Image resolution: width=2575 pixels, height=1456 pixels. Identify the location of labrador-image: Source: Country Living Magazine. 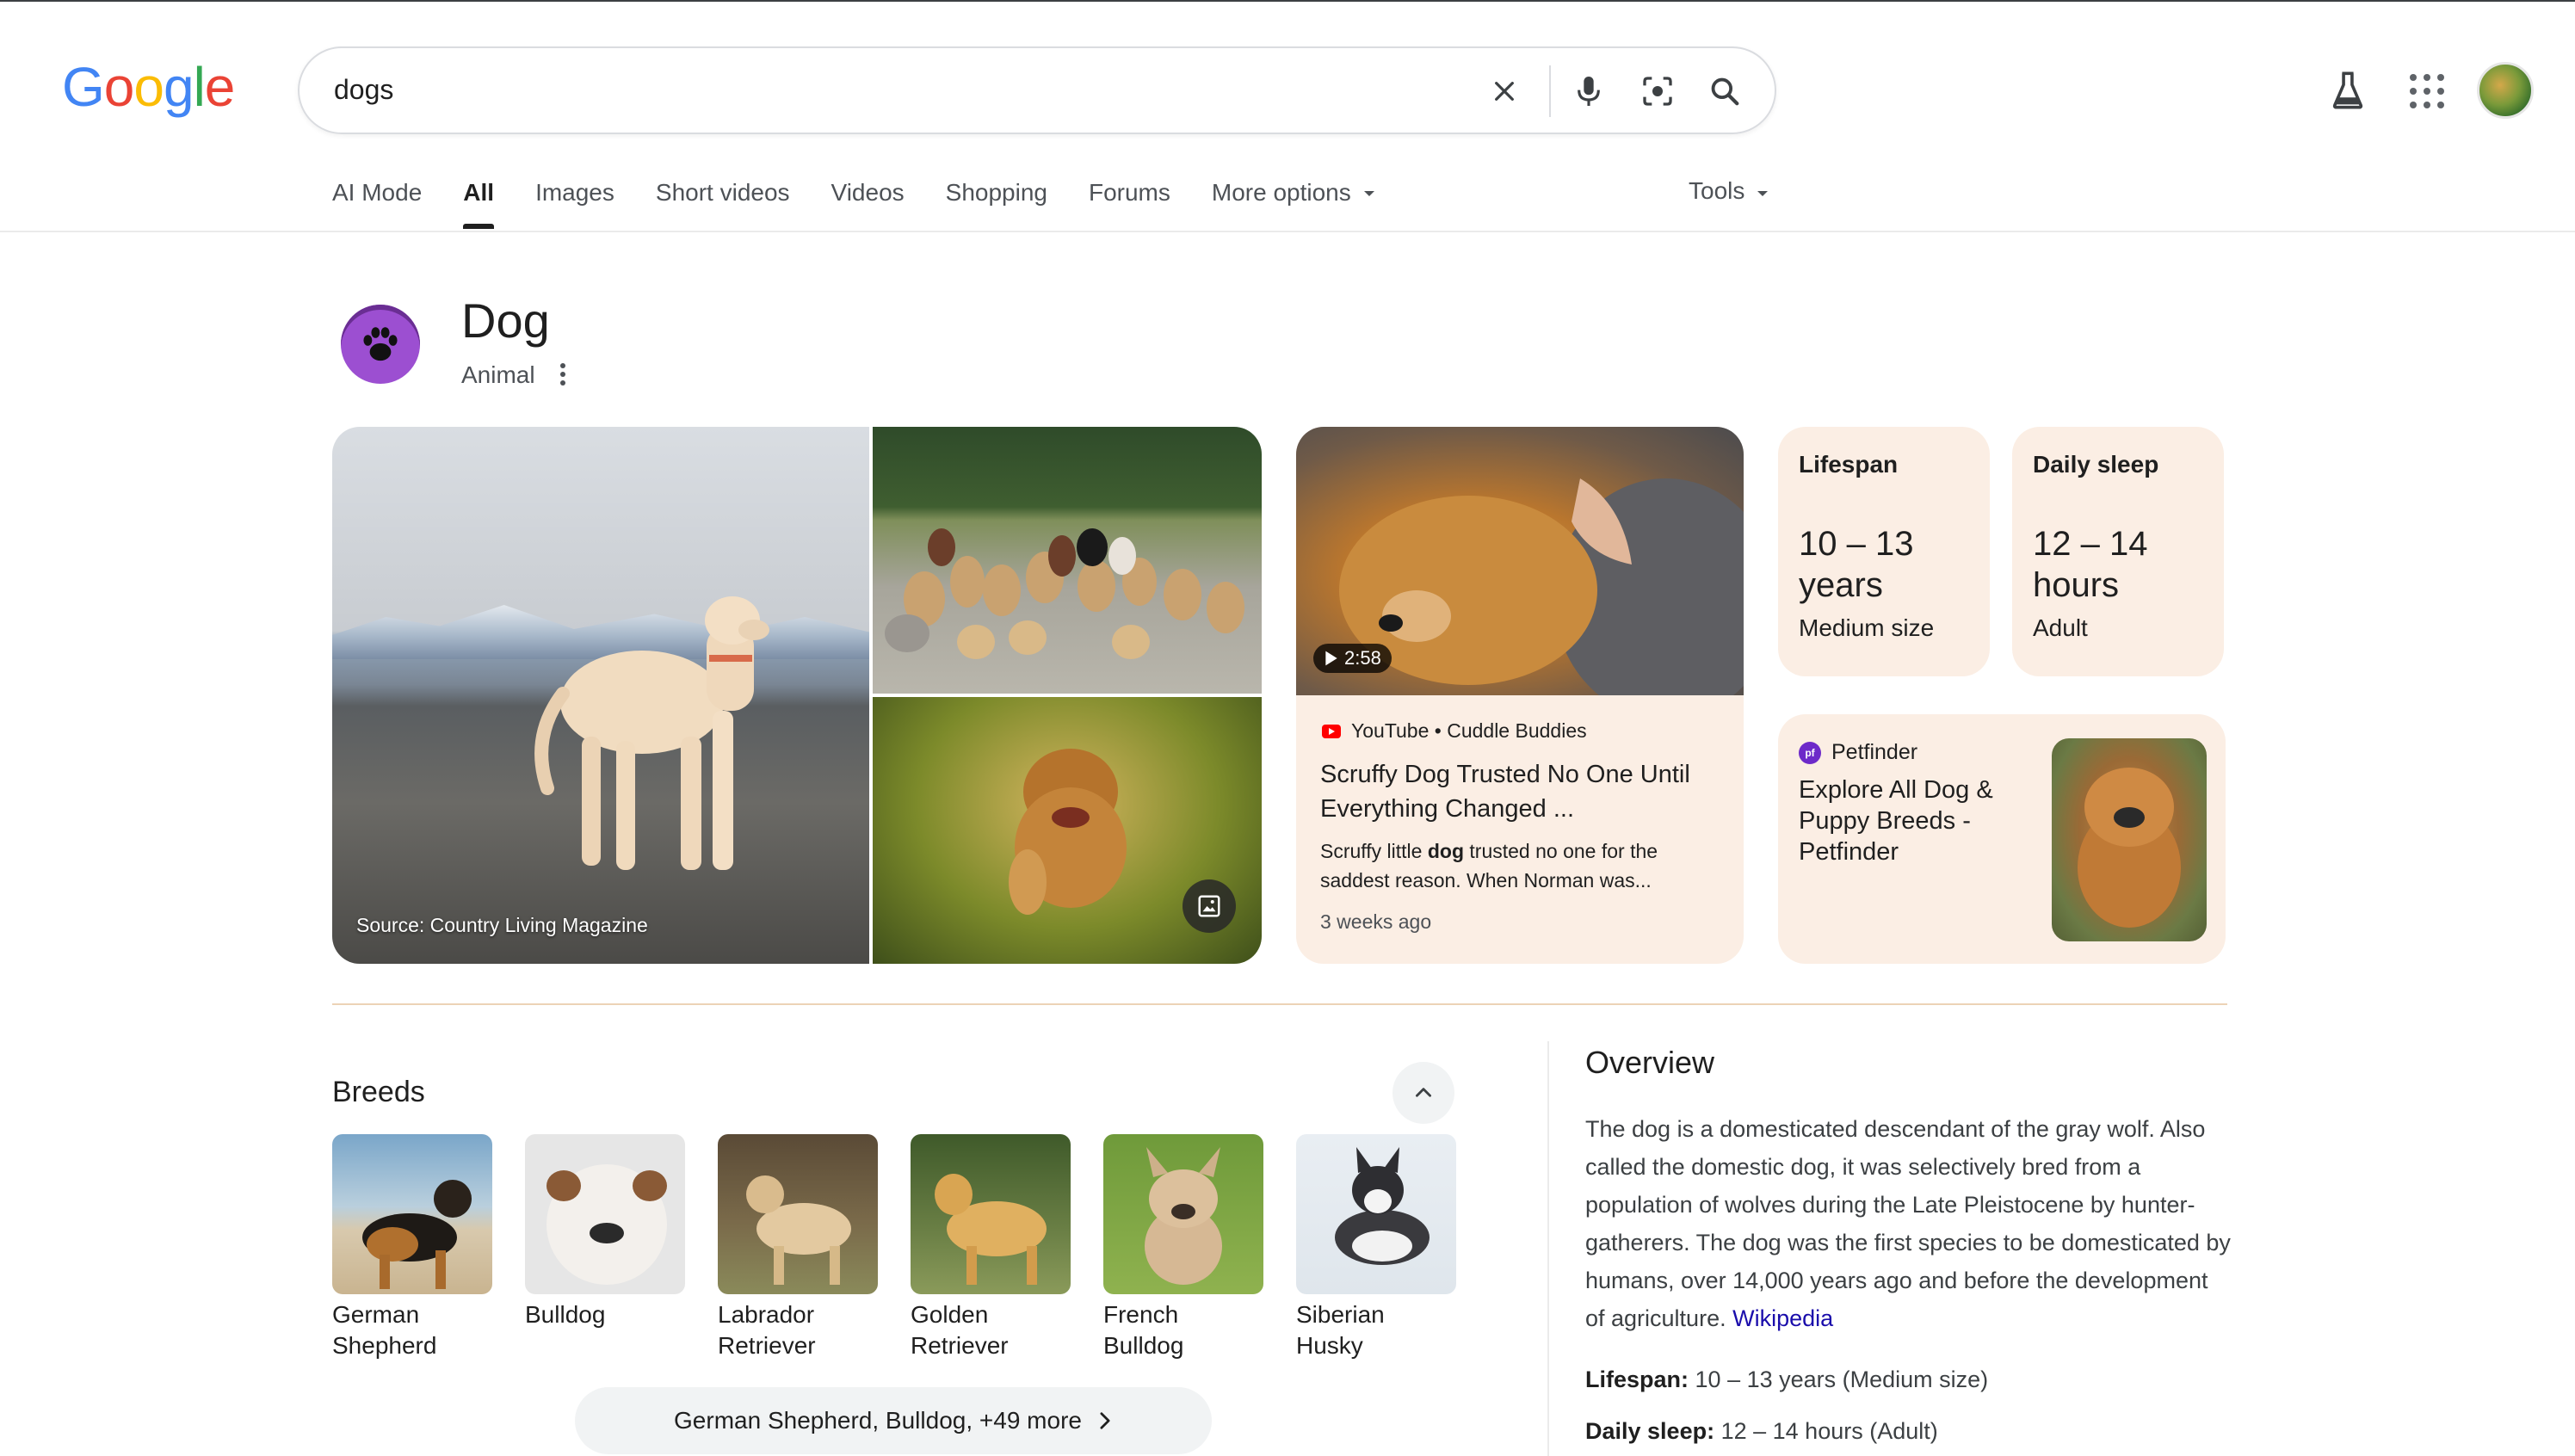
(600, 695).